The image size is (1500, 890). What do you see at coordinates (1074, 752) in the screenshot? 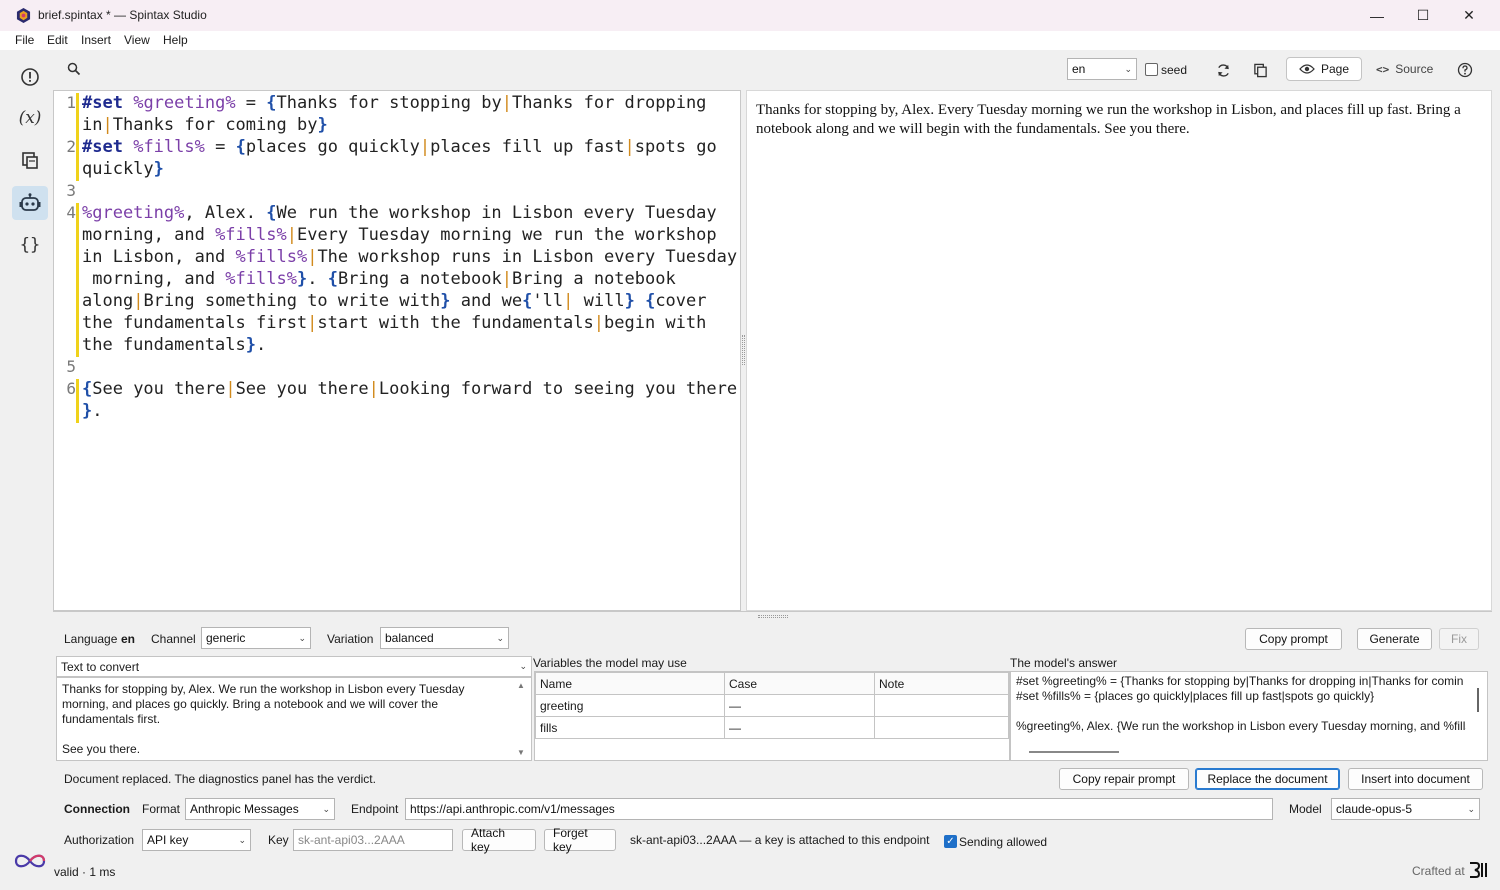
I see `horizontal-scrollbar` at bounding box center [1074, 752].